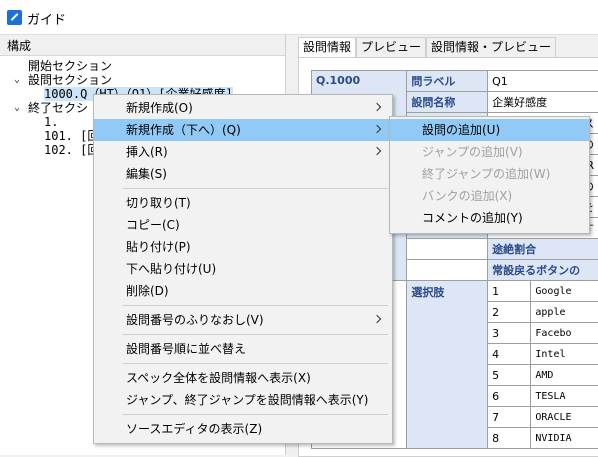 The image size is (598, 457). Describe the element at coordinates (564, 396) in the screenshot. I see `option-value: TESLA` at that location.